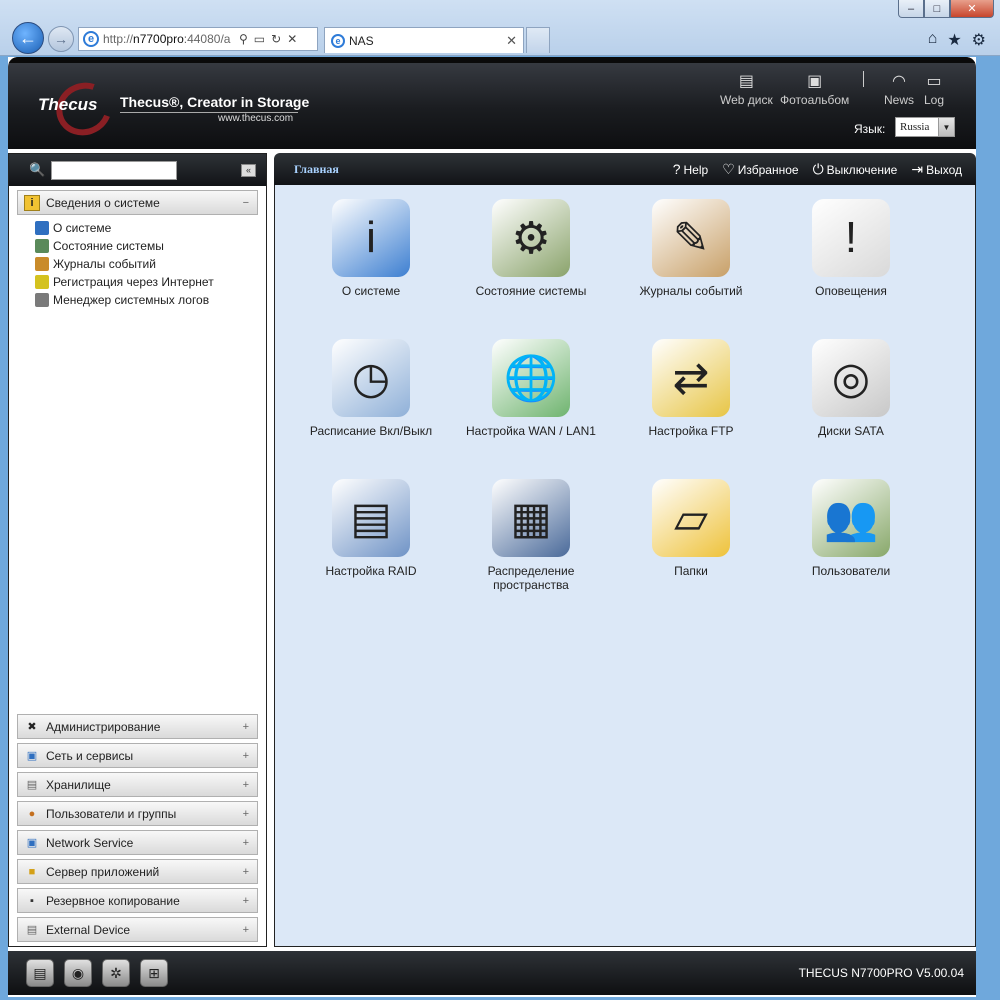  Describe the element at coordinates (168, 39) in the screenshot. I see `address-text: http://n7700pro:44080/a` at that location.